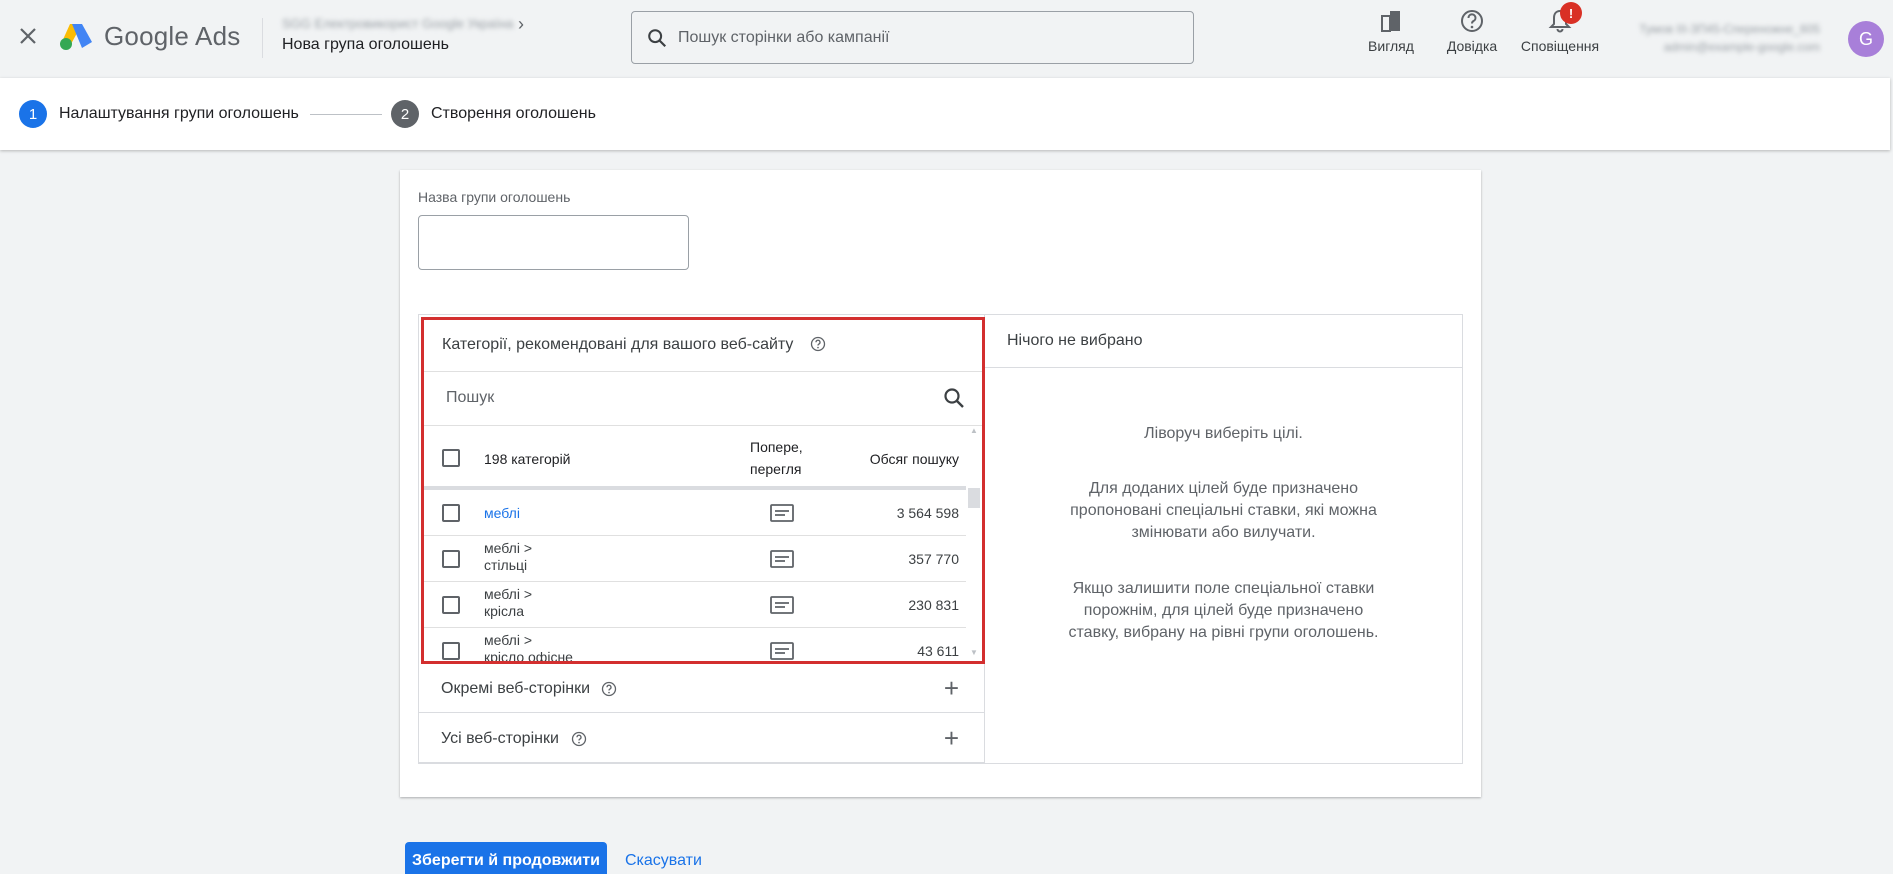 This screenshot has height=874, width=1893. What do you see at coordinates (262, 38) in the screenshot?
I see `header-divider` at bounding box center [262, 38].